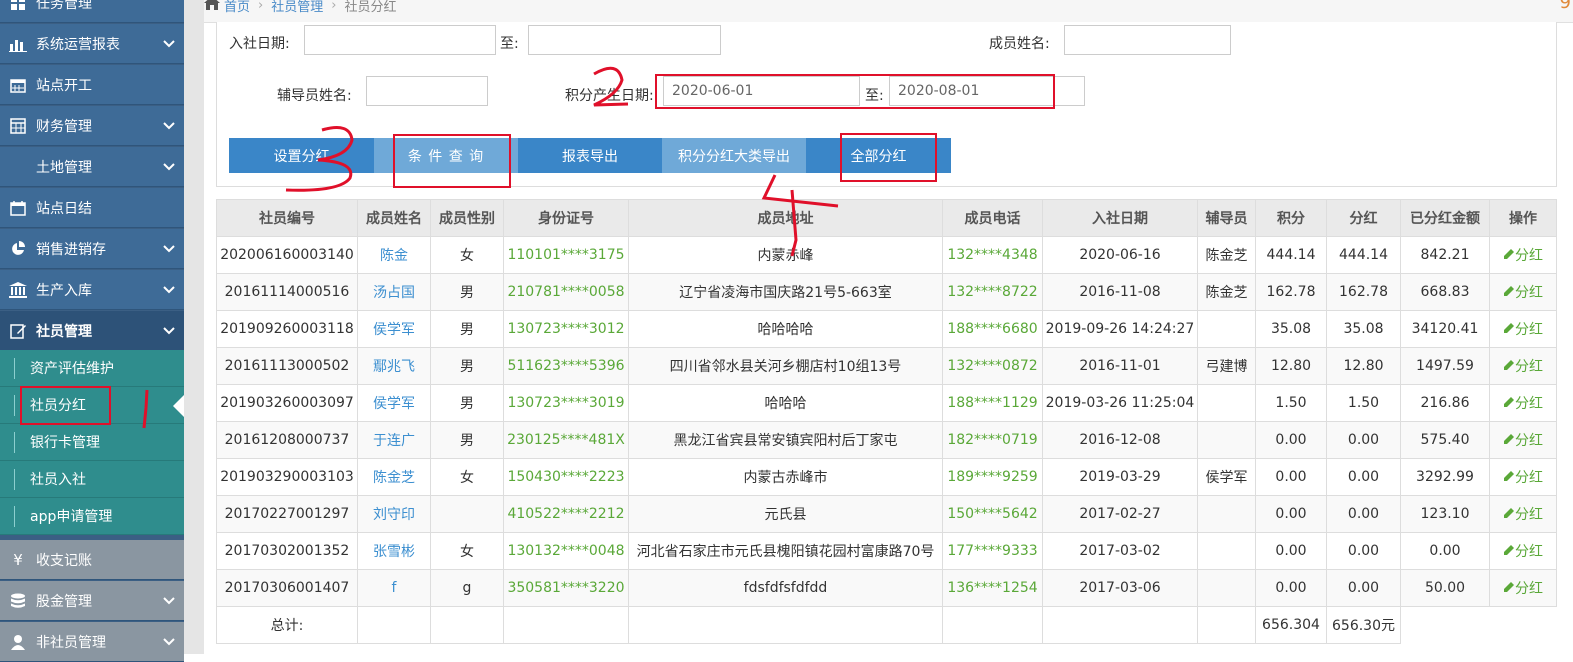  What do you see at coordinates (92, 208) in the screenshot?
I see `sidebar-item-daily: 站点日结` at bounding box center [92, 208].